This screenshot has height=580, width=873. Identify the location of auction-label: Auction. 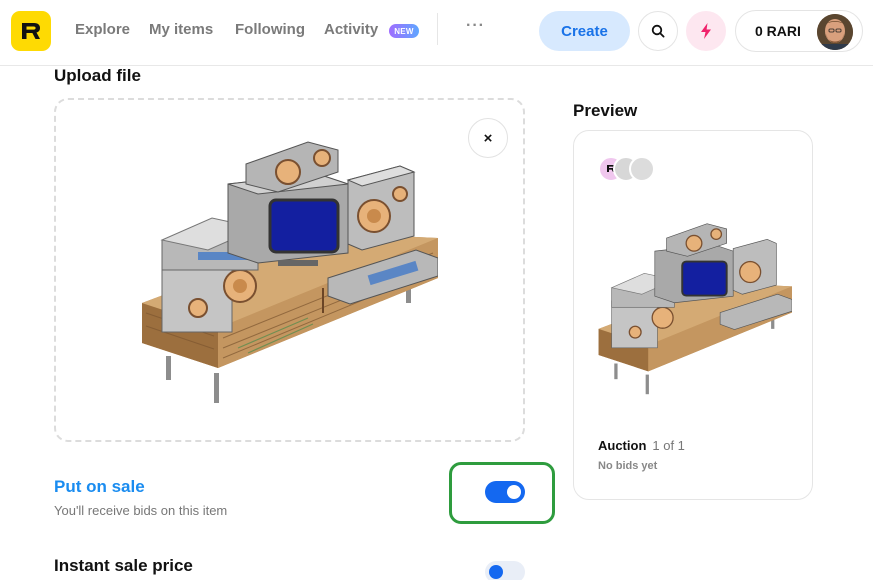
(622, 445).